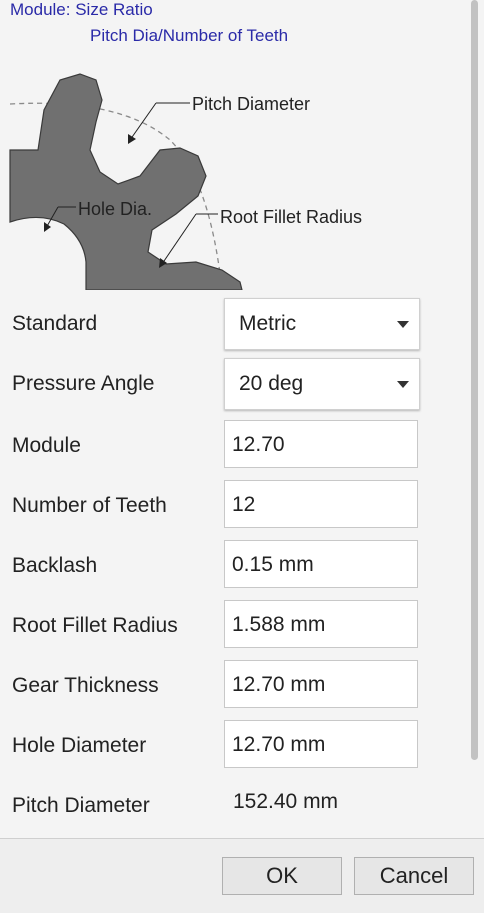 This screenshot has width=484, height=913. Describe the element at coordinates (282, 876) in the screenshot. I see `ok-button: OK` at that location.